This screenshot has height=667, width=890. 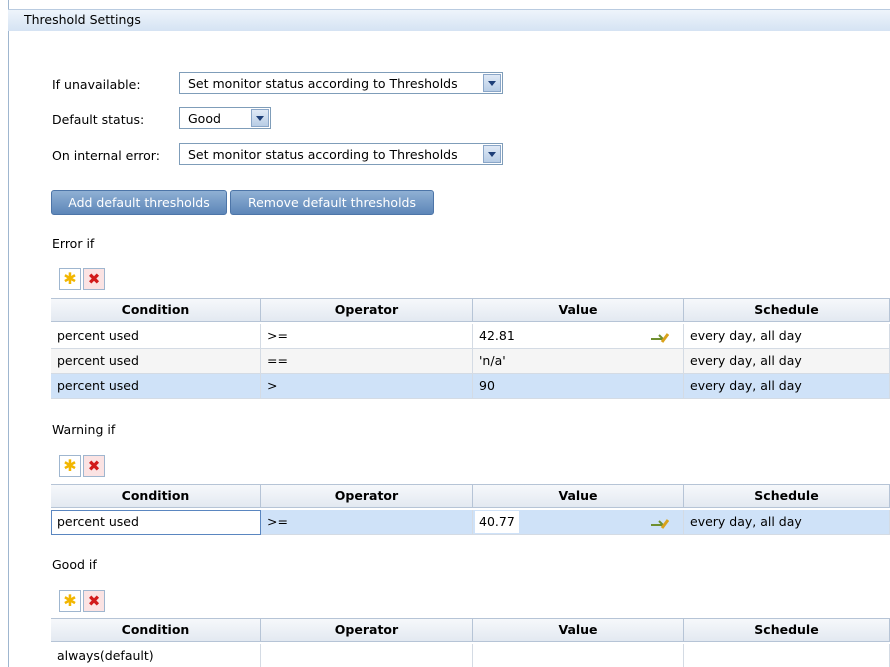 I want to click on table-row-selected: percent used > 90 every day, all day, so click(x=470, y=386).